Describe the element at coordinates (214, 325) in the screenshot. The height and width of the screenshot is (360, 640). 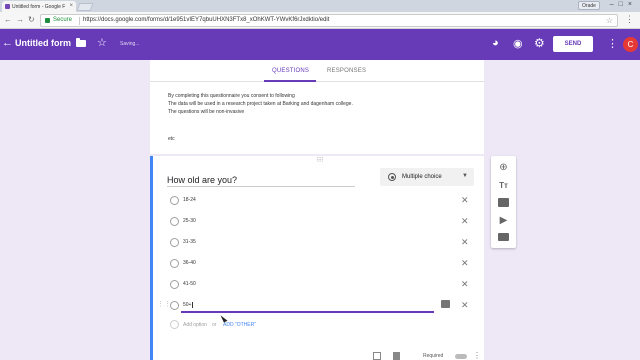
I see `or-label: or` at that location.